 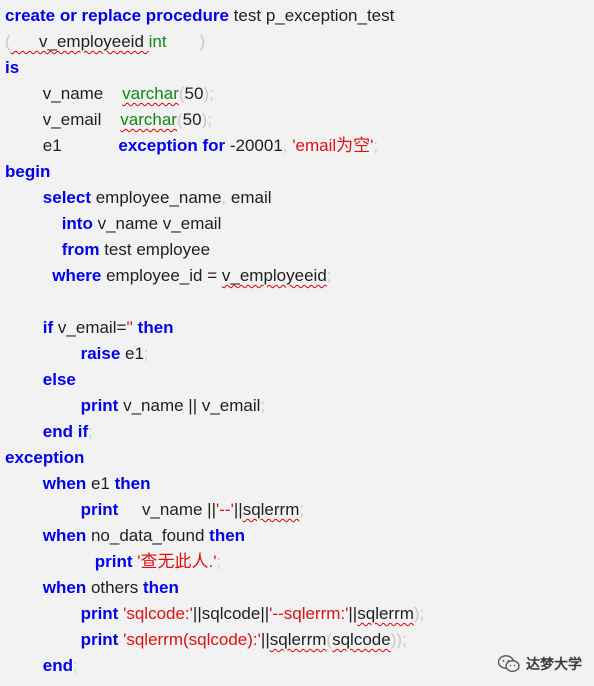 I want to click on code-line: print '查无此人.';, so click(x=113, y=562).